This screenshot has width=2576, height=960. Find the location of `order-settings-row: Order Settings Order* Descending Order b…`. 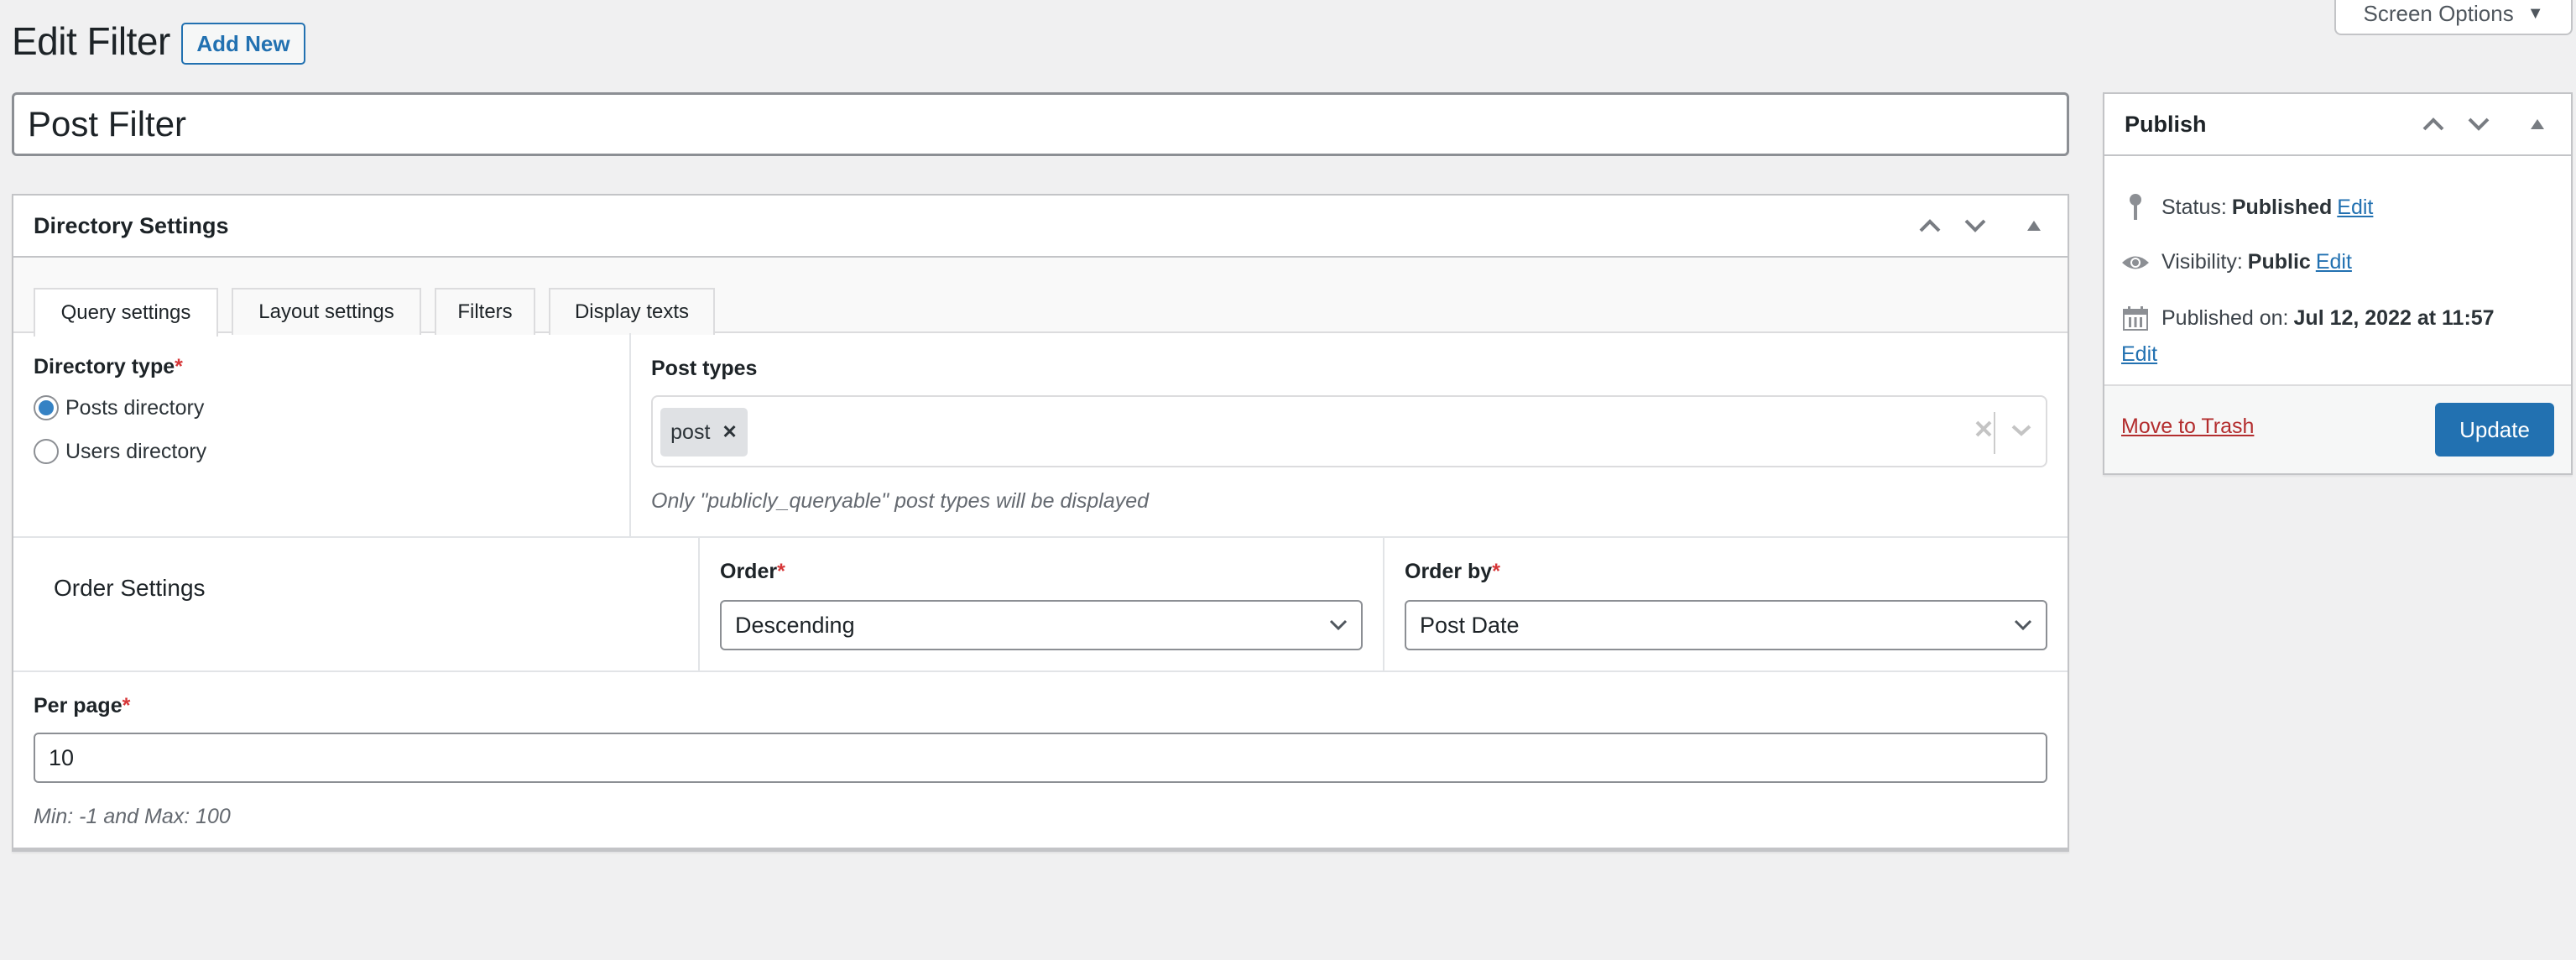

order-settings-row: Order Settings Order* Descending Order b… is located at coordinates (1040, 605).